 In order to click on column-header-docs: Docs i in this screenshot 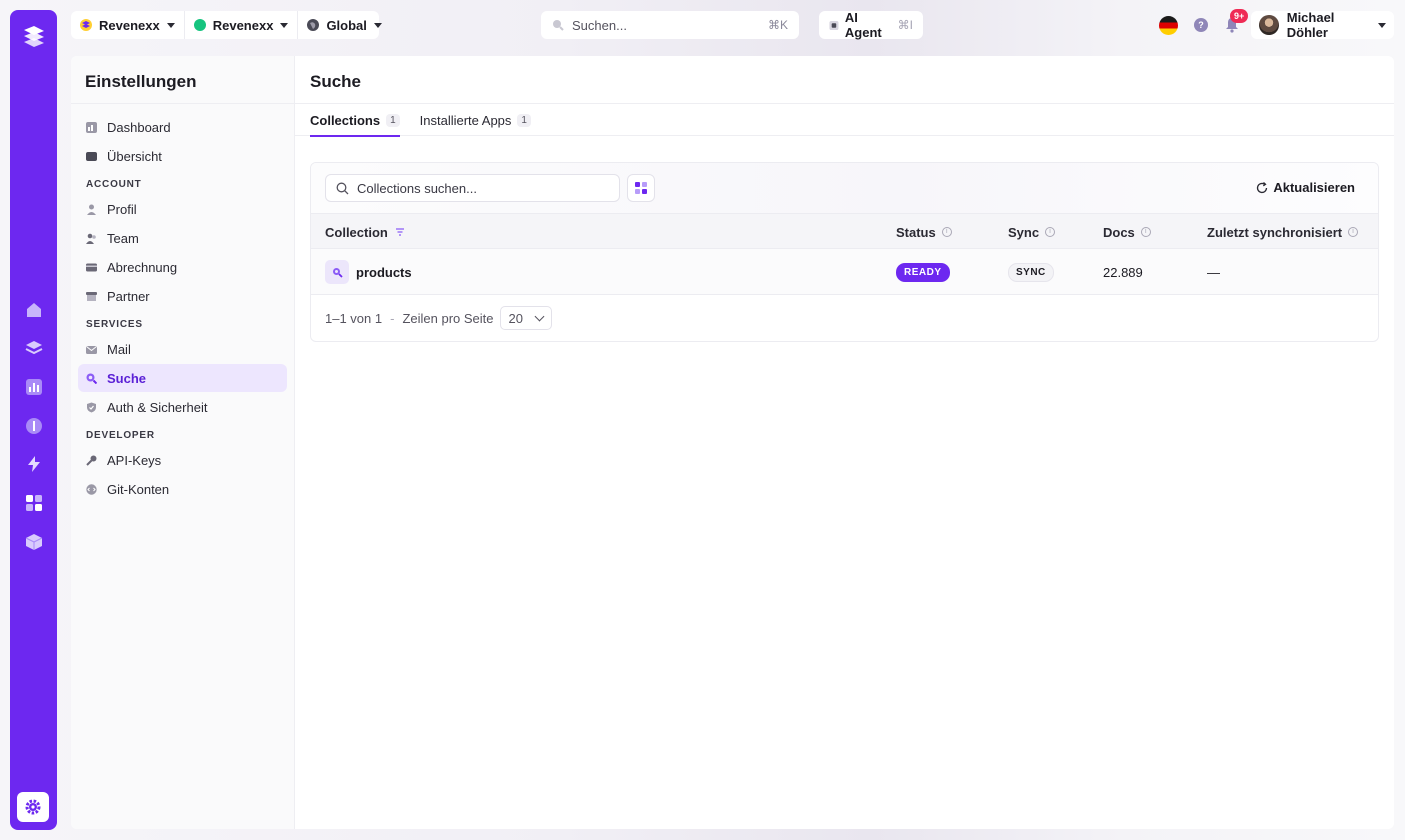, I will do `click(1127, 232)`.